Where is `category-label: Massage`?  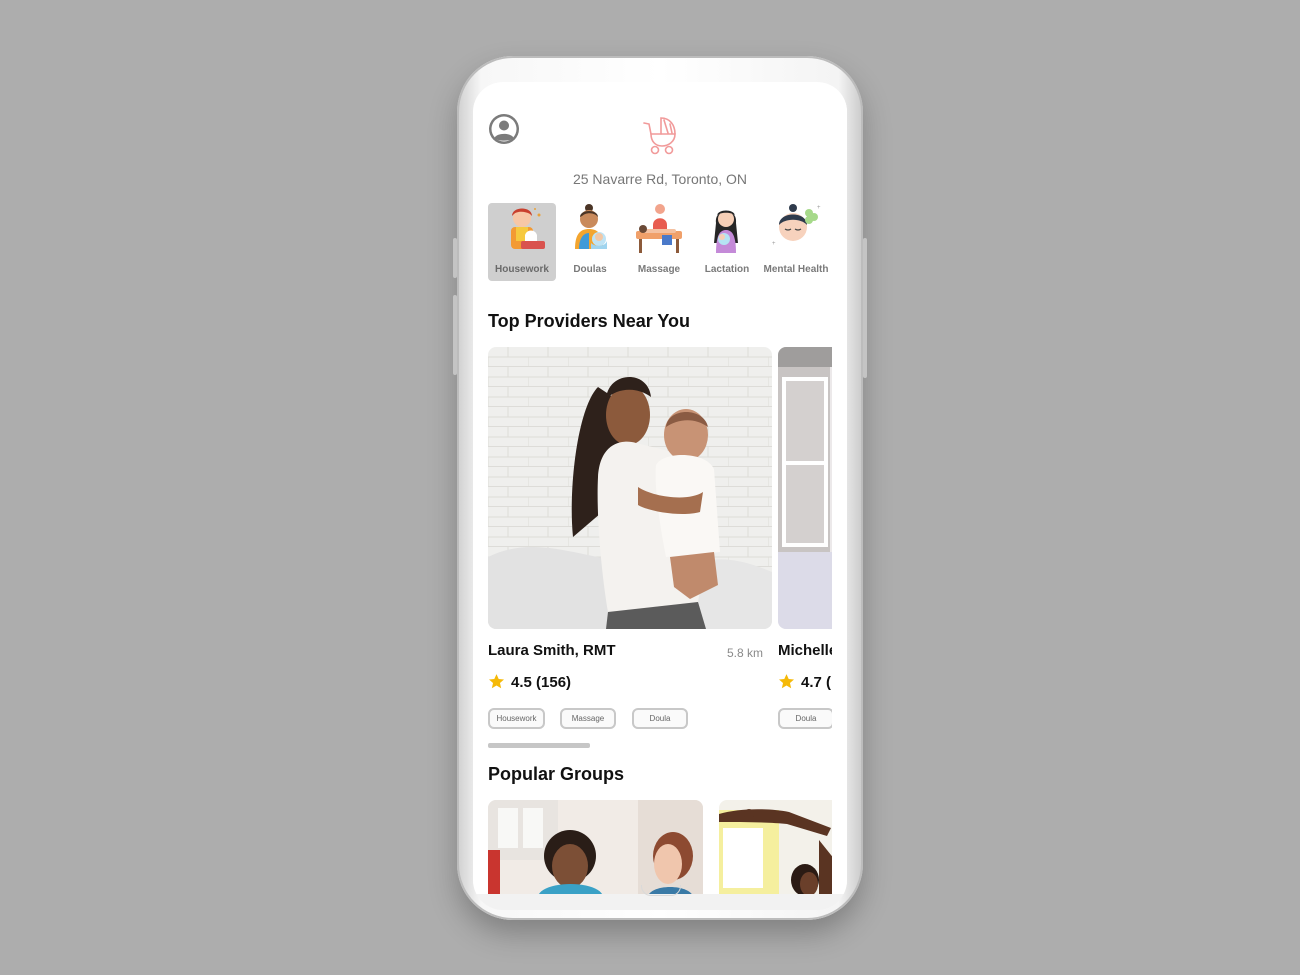
category-label: Massage is located at coordinates (659, 269).